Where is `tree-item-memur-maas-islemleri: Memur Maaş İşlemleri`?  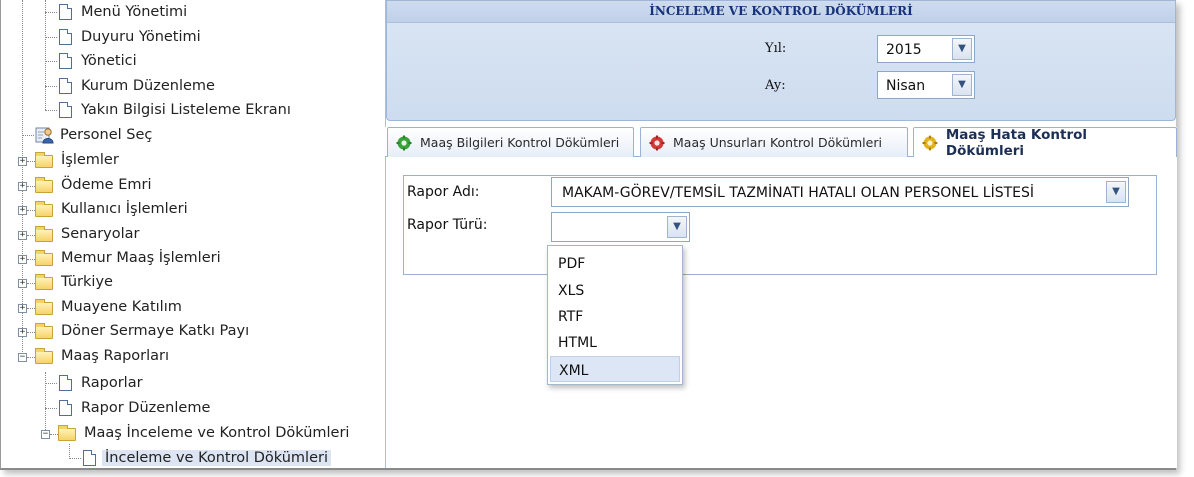
tree-item-memur-maas-islemleri: Memur Maaş İşlemleri is located at coordinates (129, 258).